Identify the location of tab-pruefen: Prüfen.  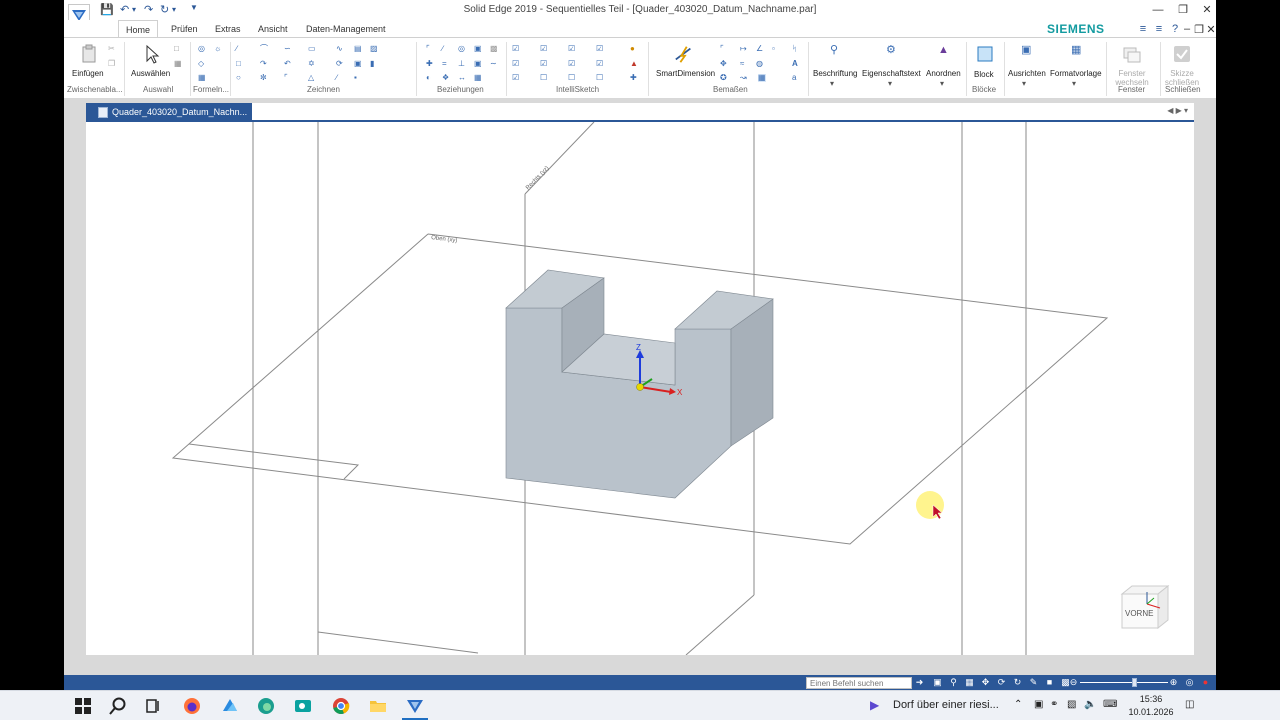
(184, 29).